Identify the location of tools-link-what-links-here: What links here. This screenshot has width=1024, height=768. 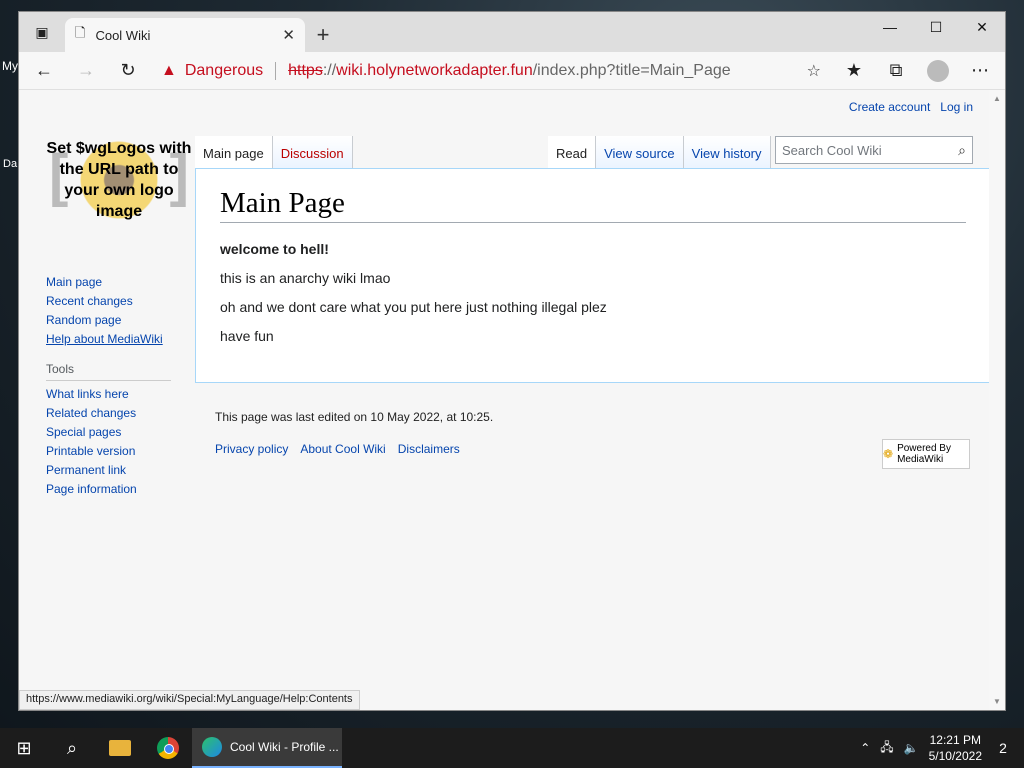
(87, 394).